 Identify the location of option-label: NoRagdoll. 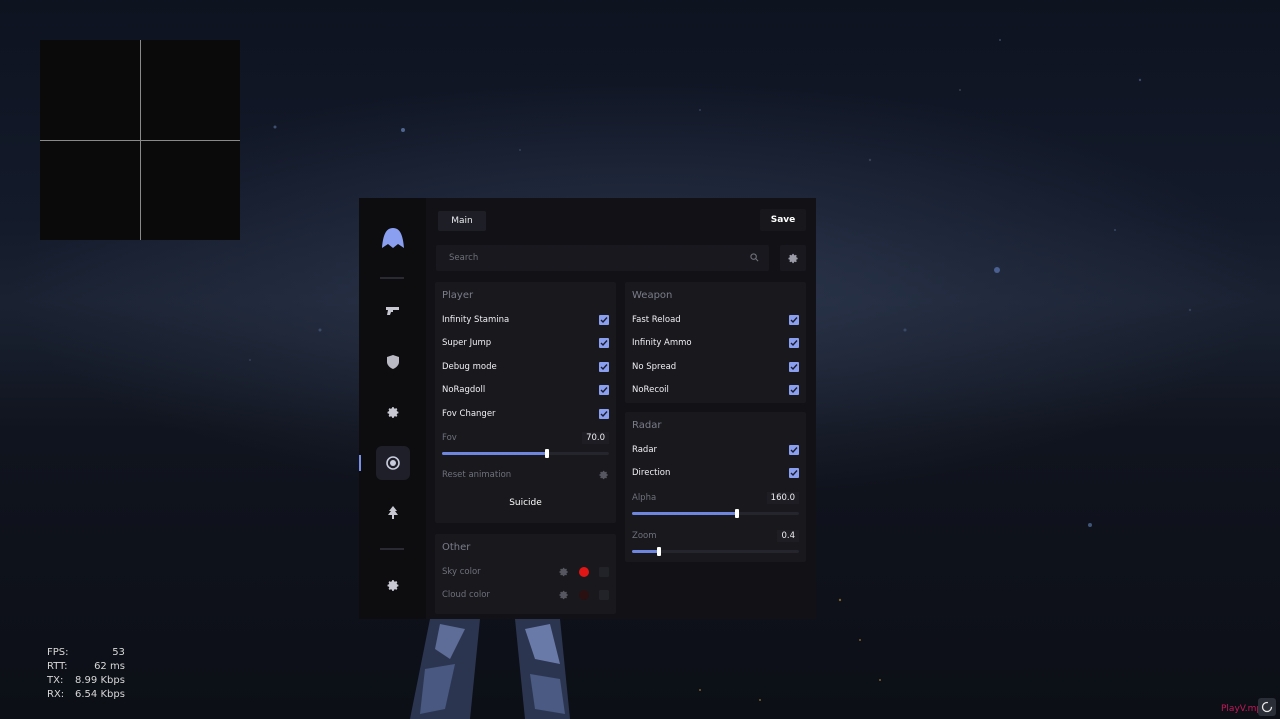
(464, 390).